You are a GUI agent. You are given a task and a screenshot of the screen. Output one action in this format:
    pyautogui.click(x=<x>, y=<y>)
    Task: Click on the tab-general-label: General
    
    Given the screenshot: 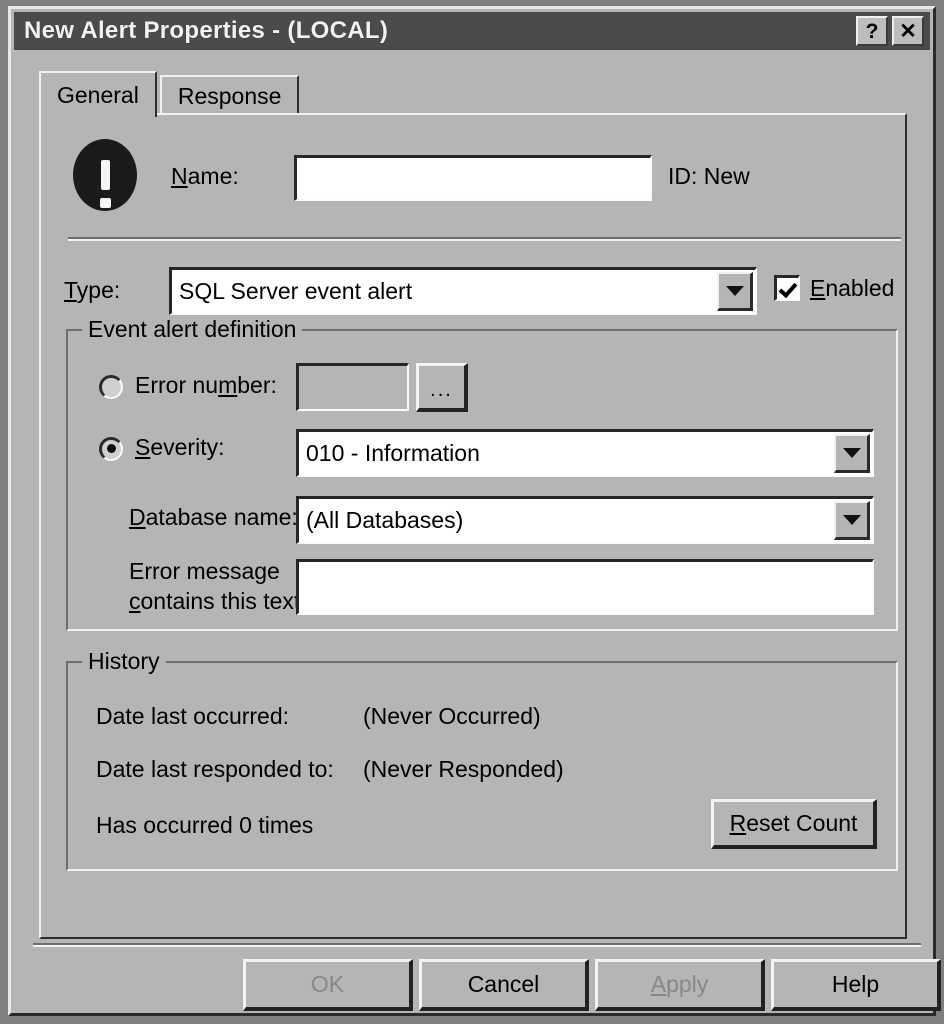 What is the action you would take?
    pyautogui.click(x=98, y=94)
    